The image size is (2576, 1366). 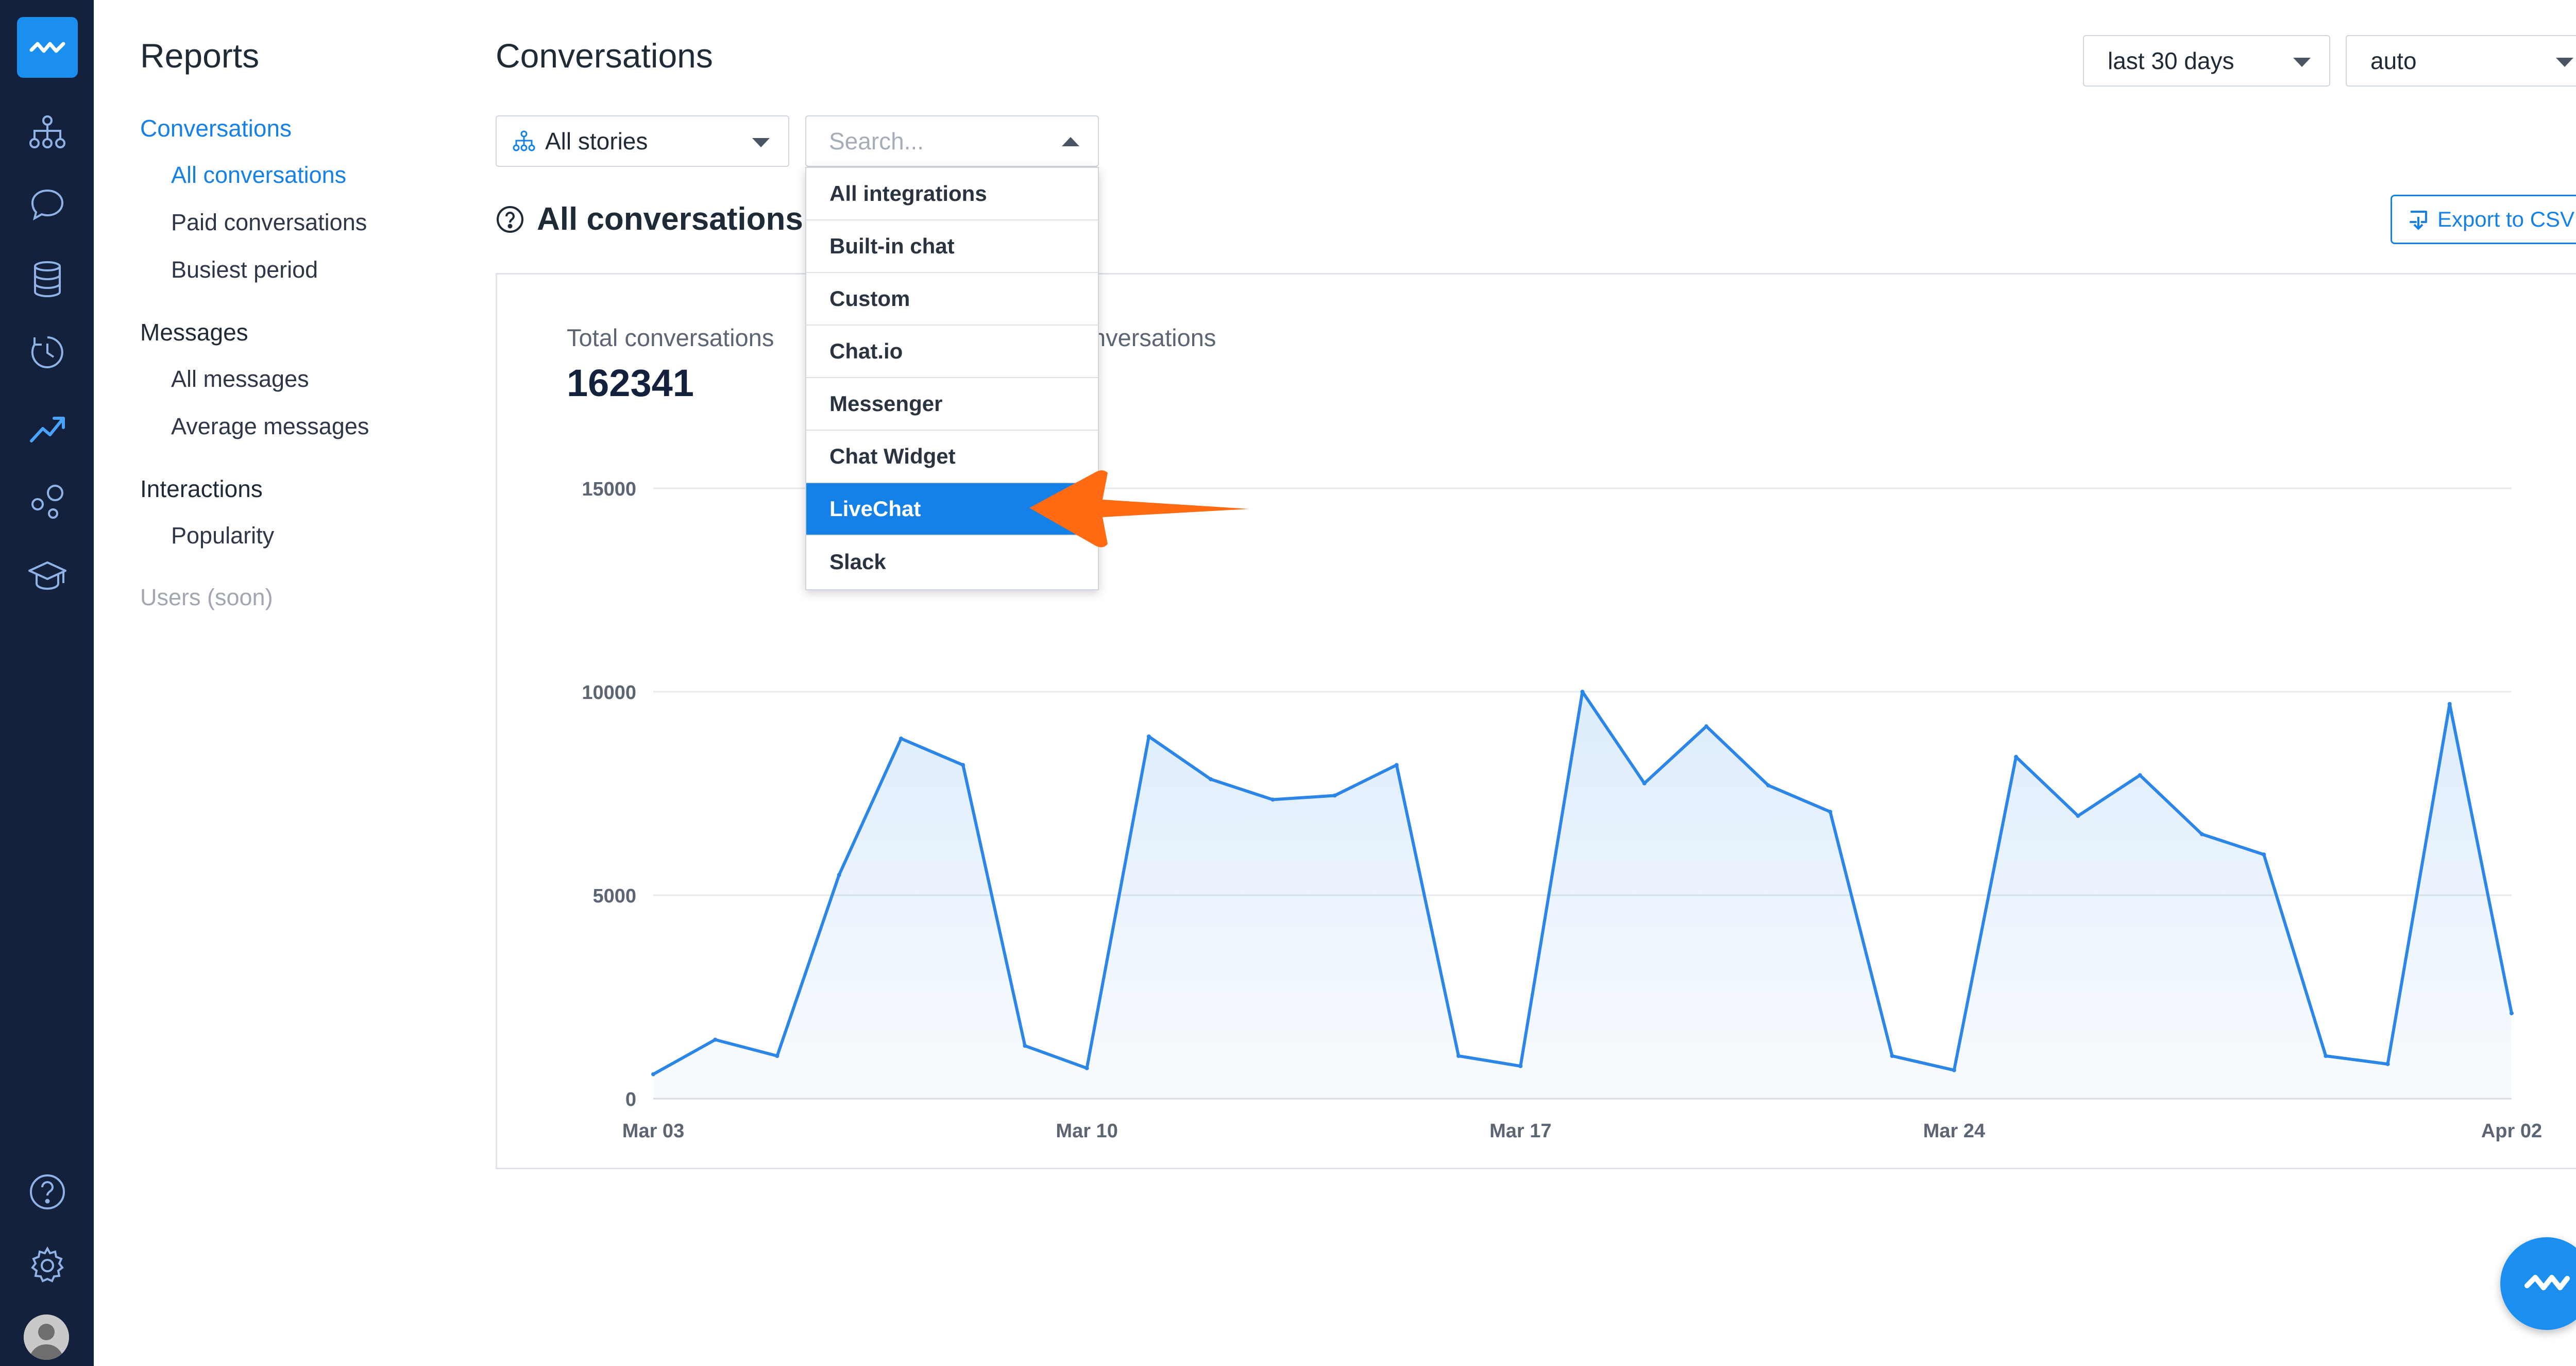 What do you see at coordinates (952, 404) in the screenshot?
I see `dropdown-option-messenger: Messenger` at bounding box center [952, 404].